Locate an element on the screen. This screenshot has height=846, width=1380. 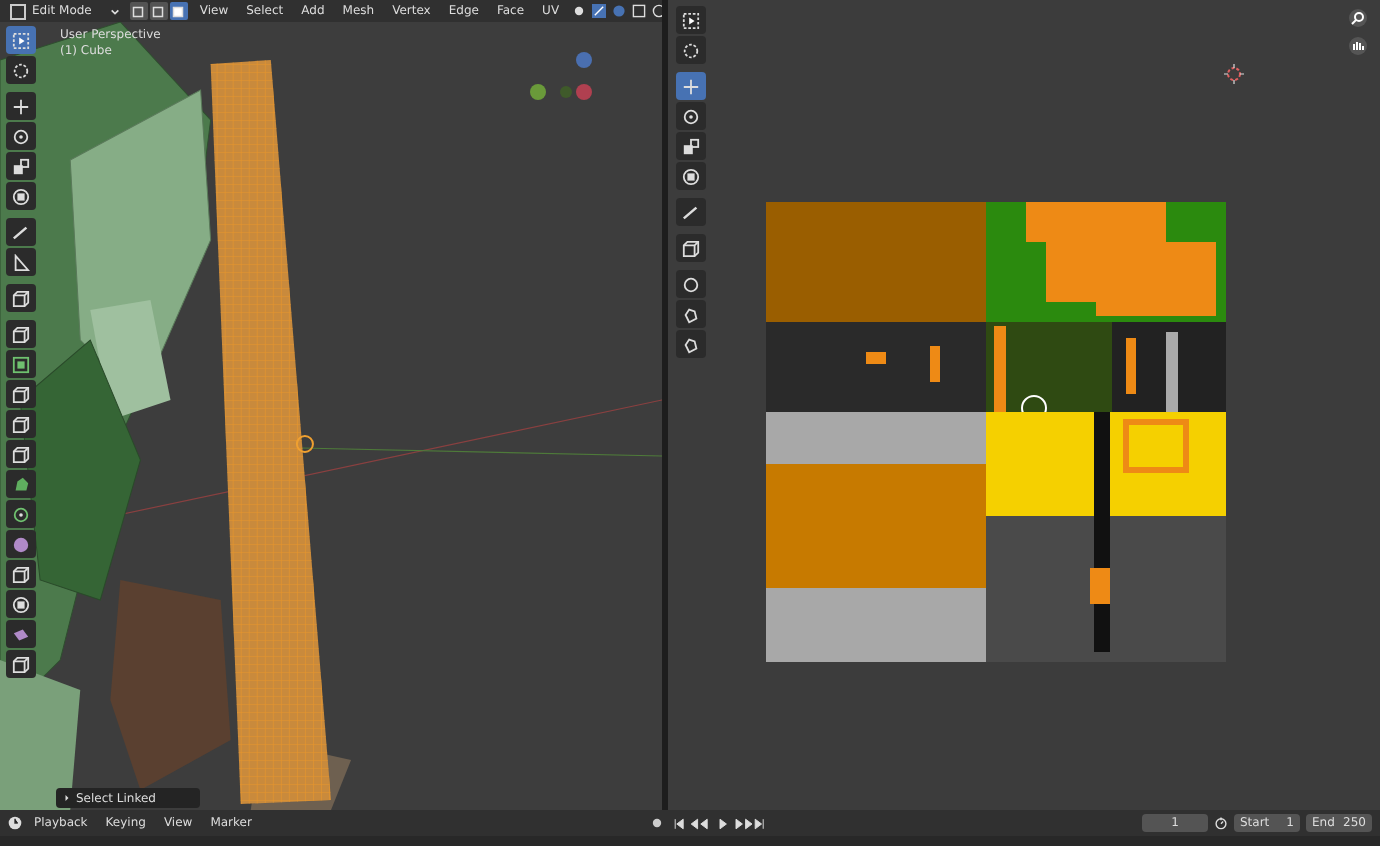
snap-icon is located at coordinates (598, 11).